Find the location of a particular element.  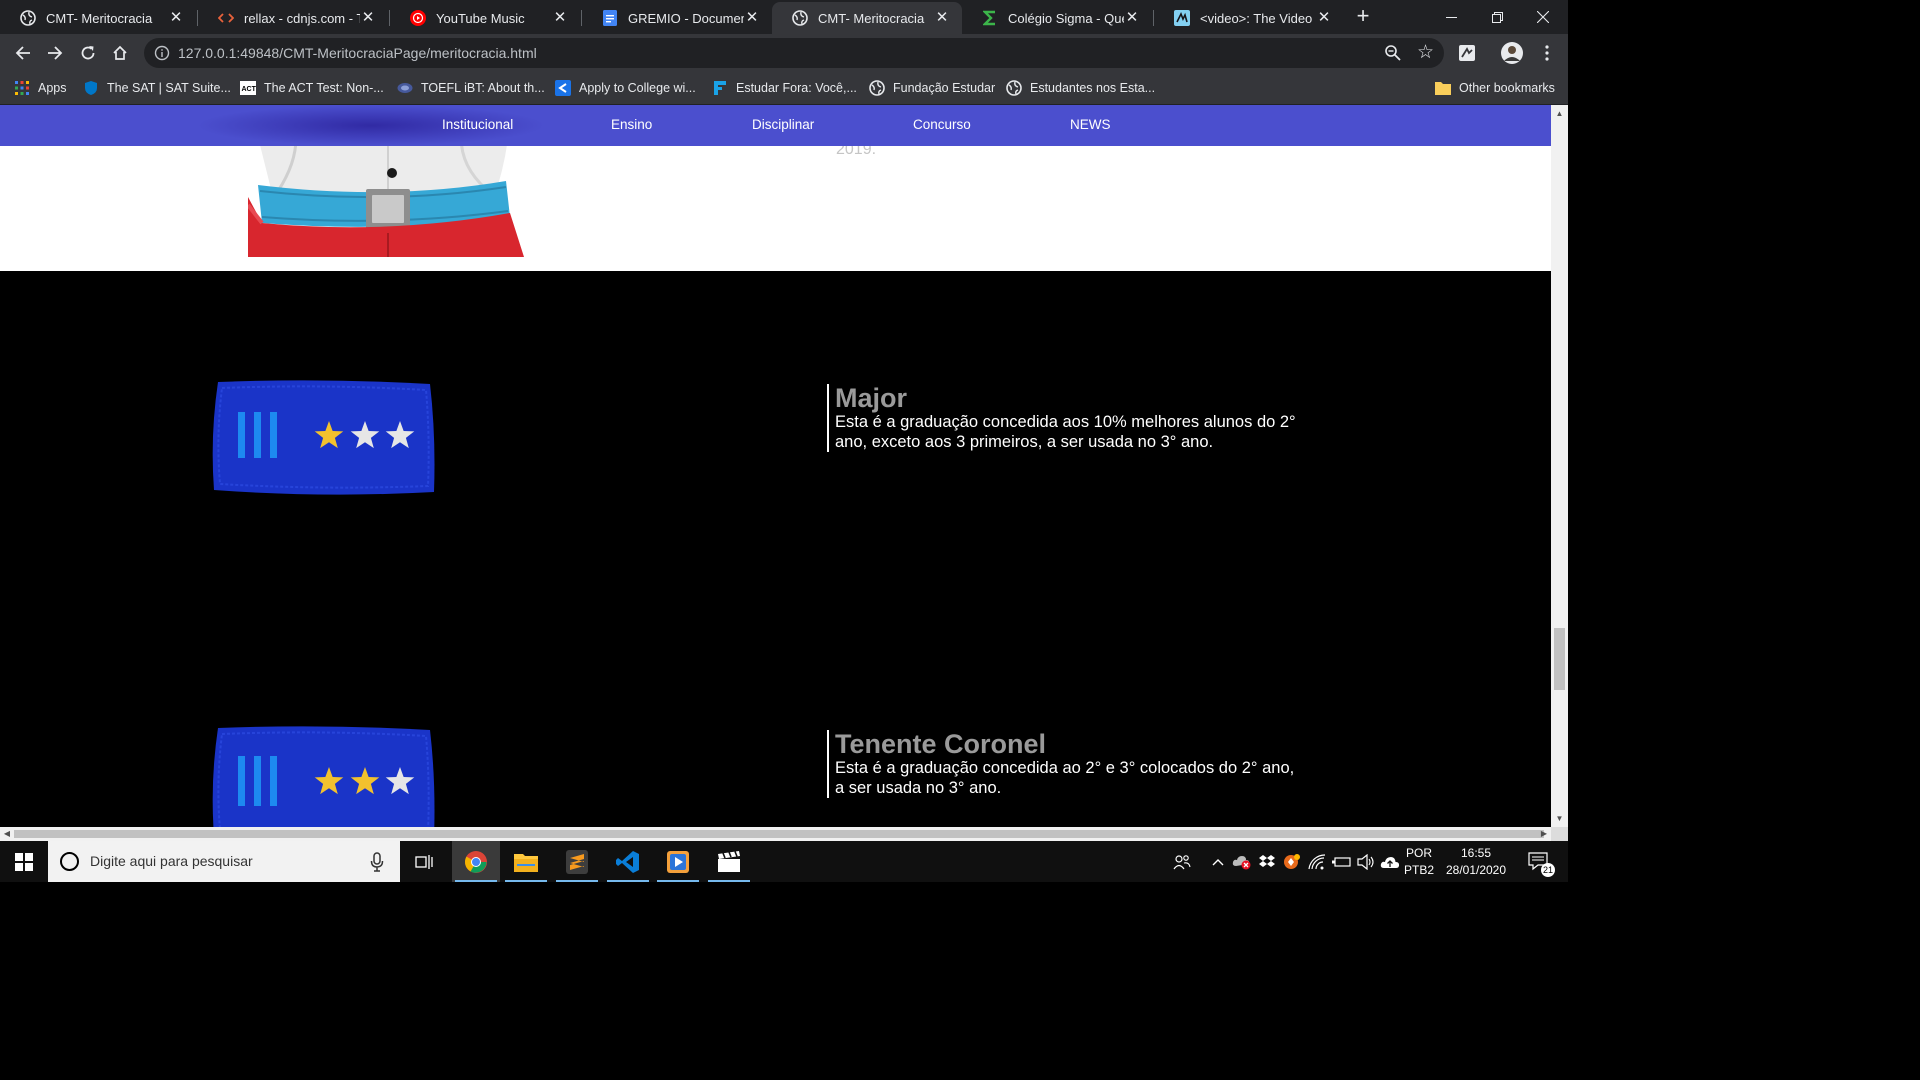

tab-youtube-music: YouTube Music ✕ is located at coordinates (485, 18).